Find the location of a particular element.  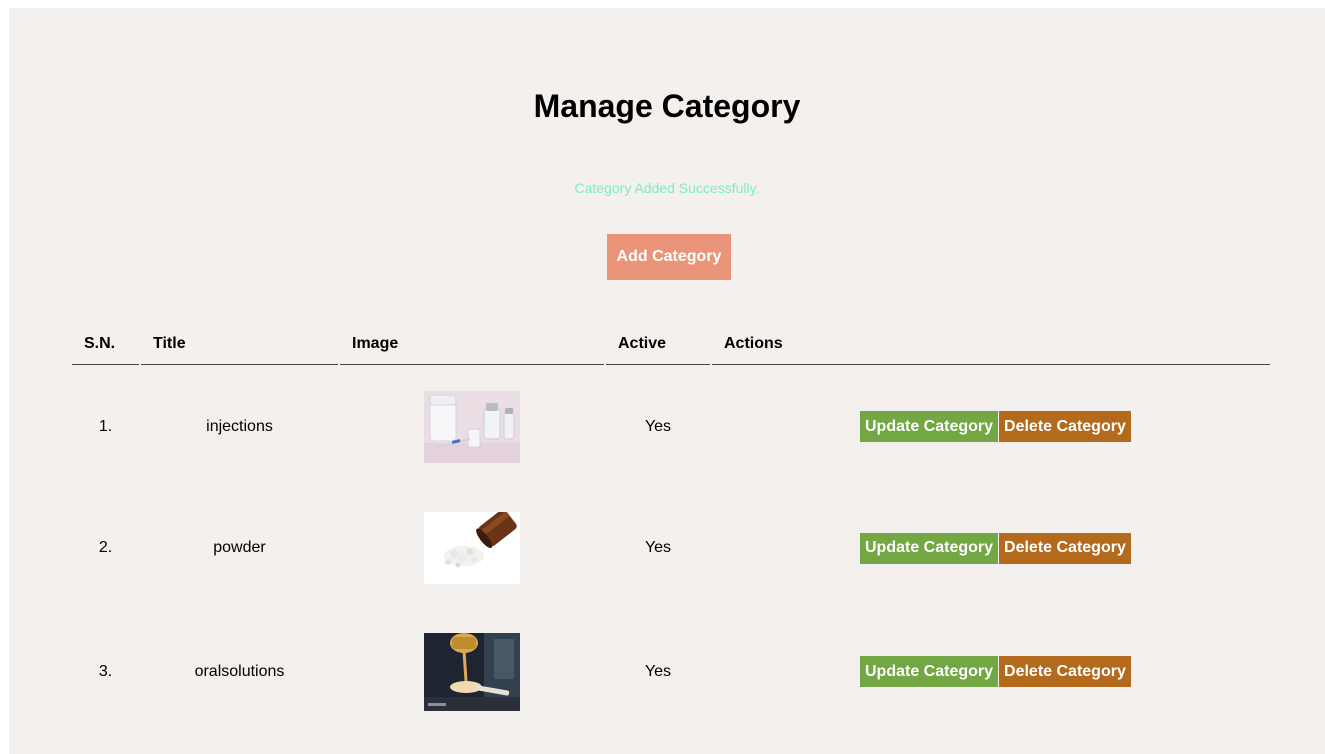

injection-vials-image is located at coordinates (472, 426).